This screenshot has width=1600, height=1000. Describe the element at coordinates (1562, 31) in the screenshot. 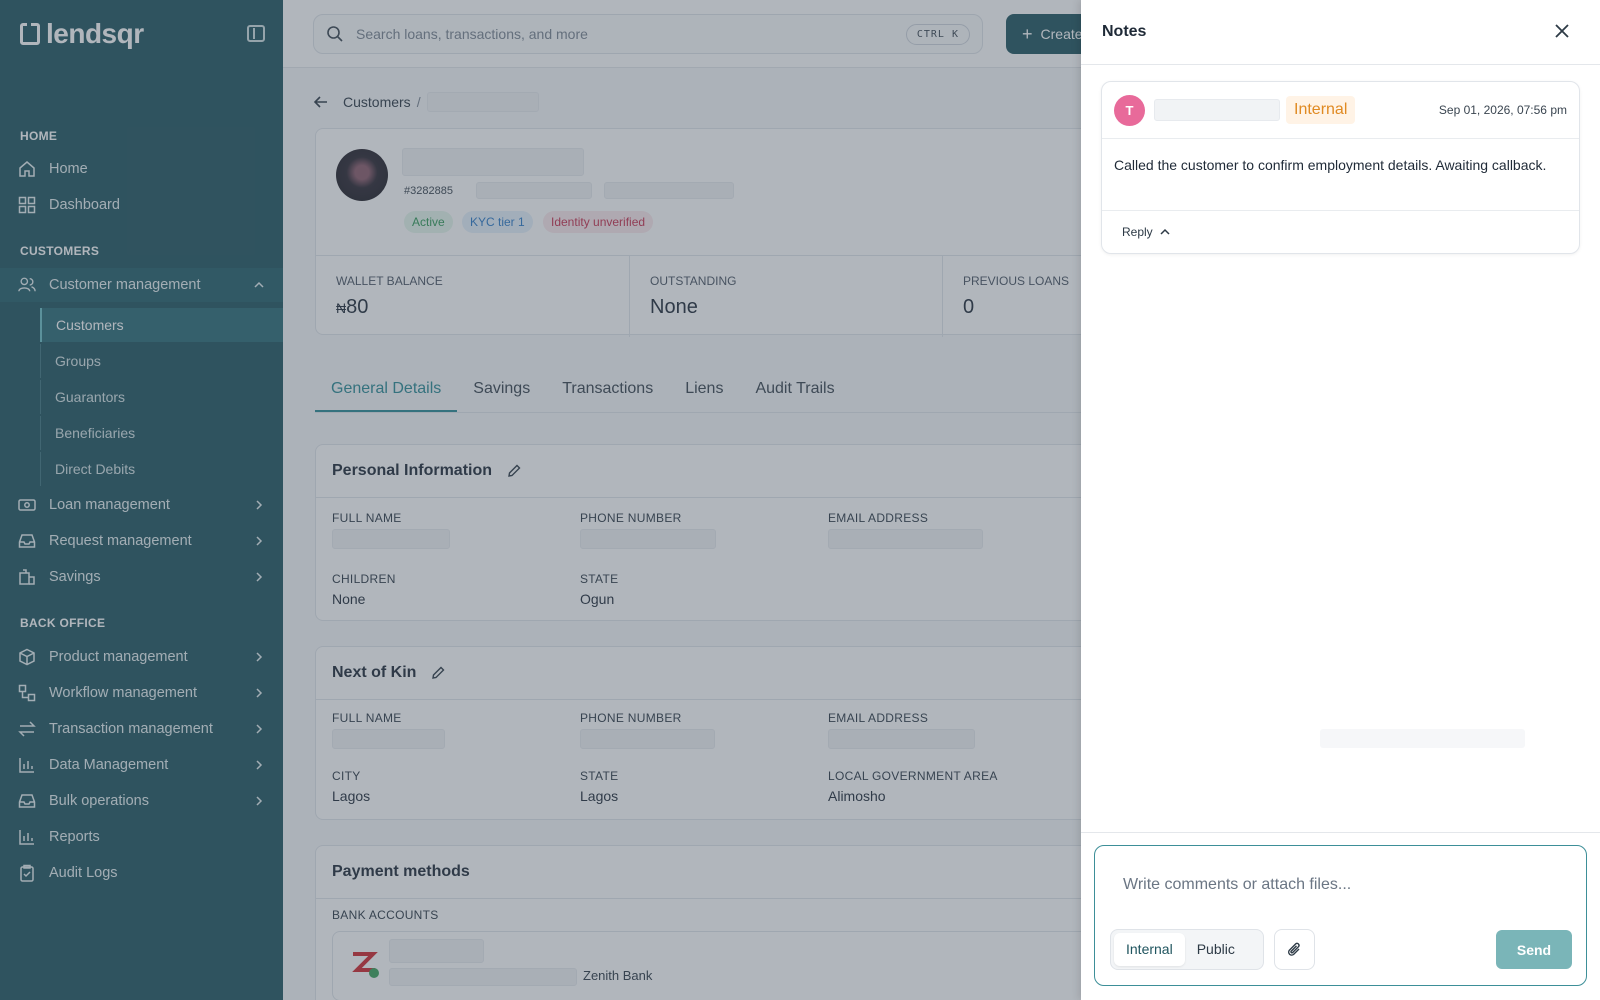

I see `close-icon` at that location.